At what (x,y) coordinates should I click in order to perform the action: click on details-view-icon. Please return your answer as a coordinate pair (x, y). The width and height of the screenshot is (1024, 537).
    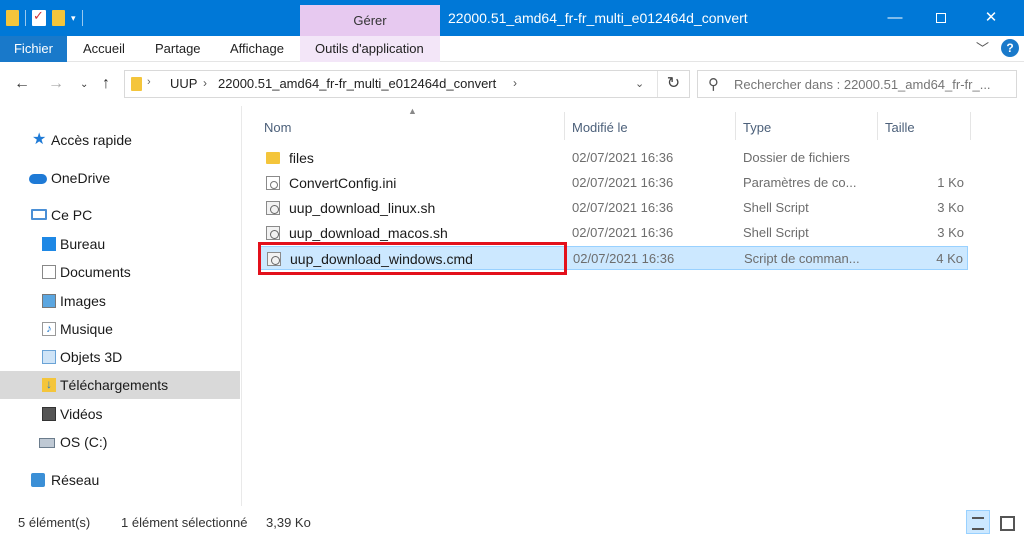
    Looking at the image, I should click on (978, 522).